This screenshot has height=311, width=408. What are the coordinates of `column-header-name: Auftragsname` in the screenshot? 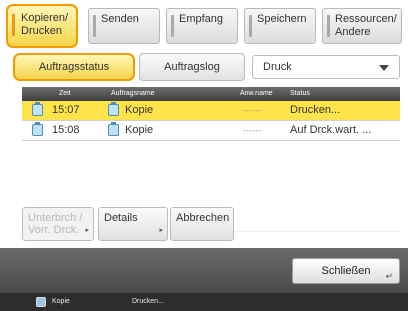 It's located at (133, 93).